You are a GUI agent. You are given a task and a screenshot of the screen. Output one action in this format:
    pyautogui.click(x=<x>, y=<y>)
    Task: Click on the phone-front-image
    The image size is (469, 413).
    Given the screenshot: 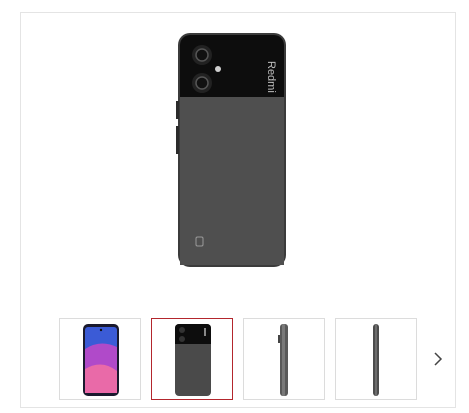 What is the action you would take?
    pyautogui.click(x=101, y=360)
    